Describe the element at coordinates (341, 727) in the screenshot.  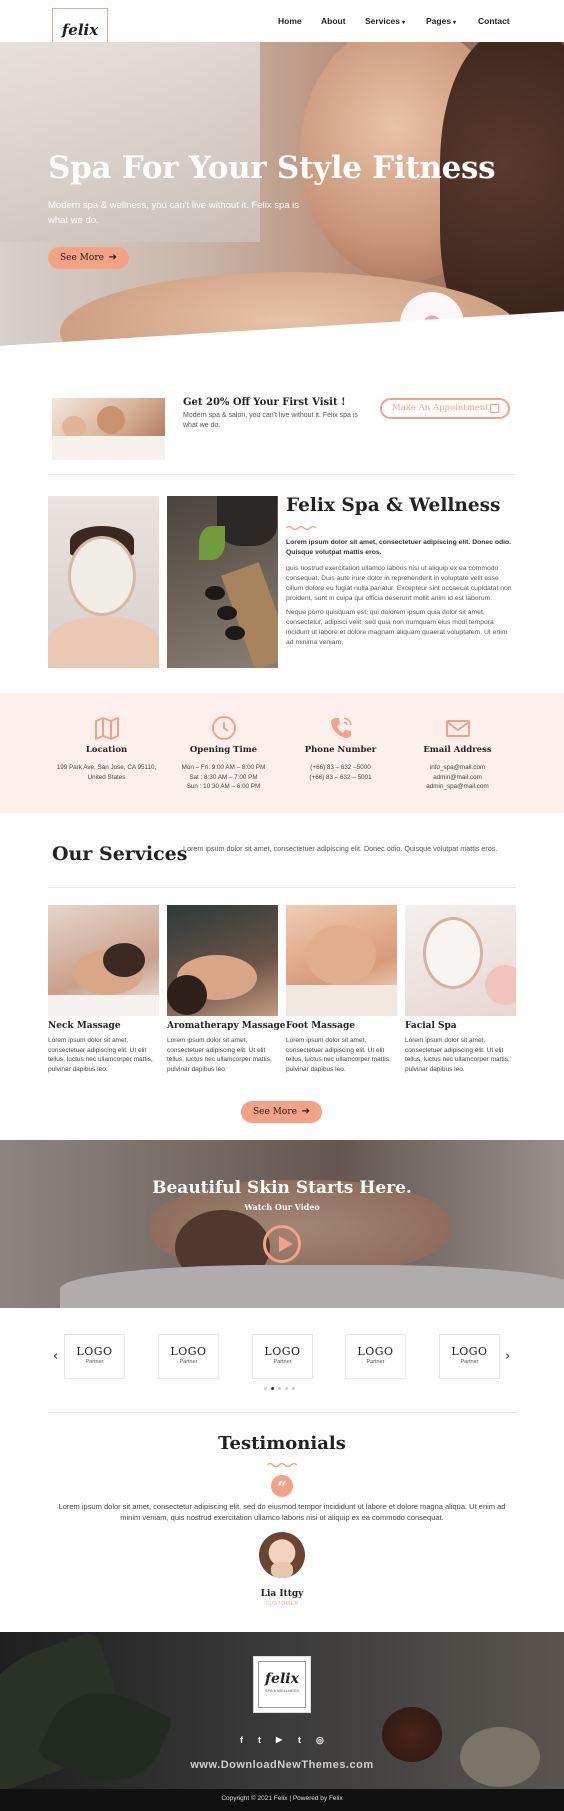
I see `phone-icon` at that location.